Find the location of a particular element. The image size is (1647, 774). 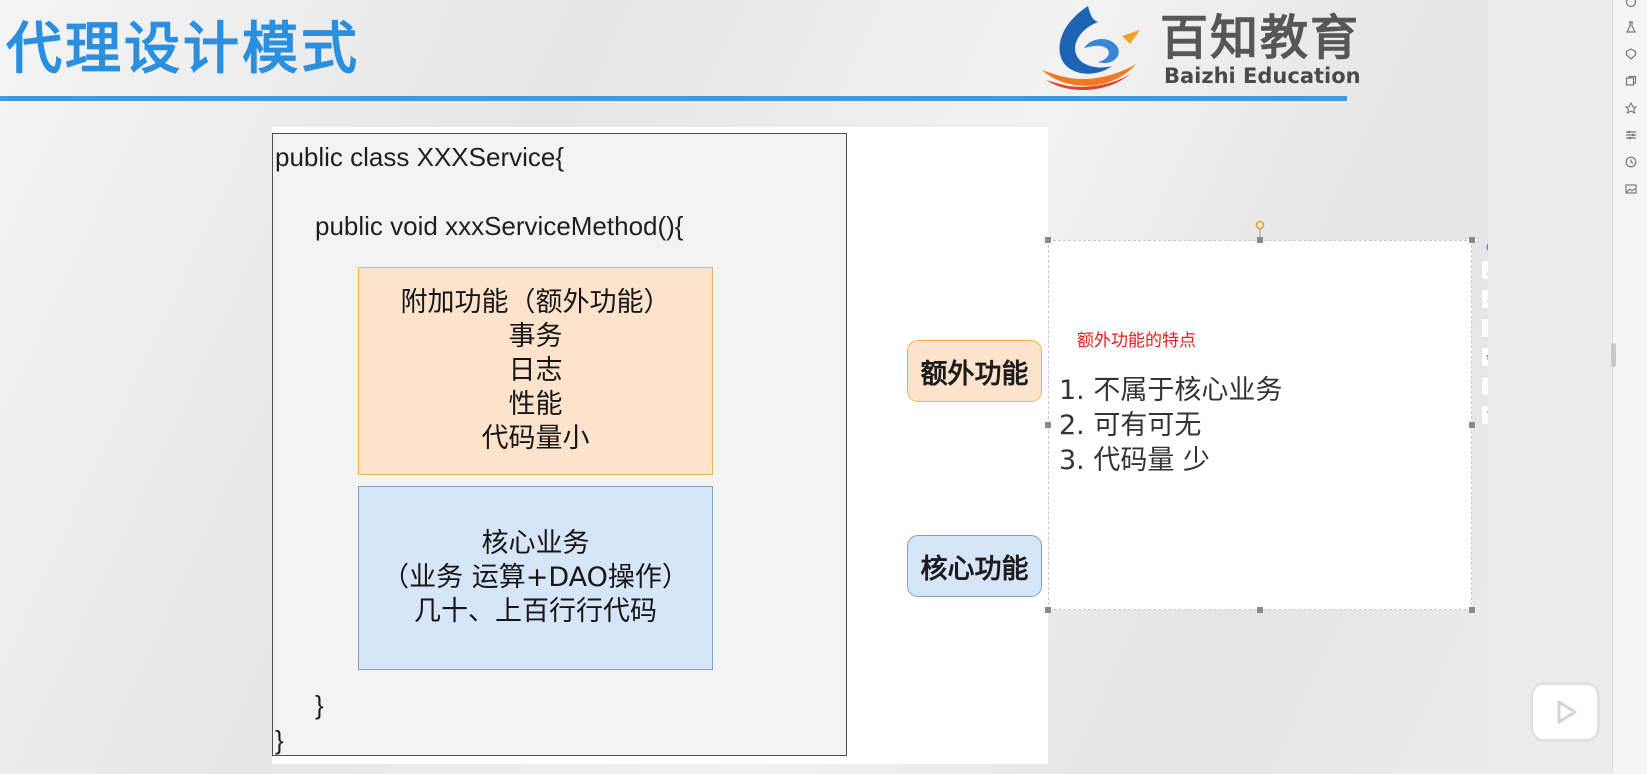

extra-function-label: 额外功能 is located at coordinates (974, 371).